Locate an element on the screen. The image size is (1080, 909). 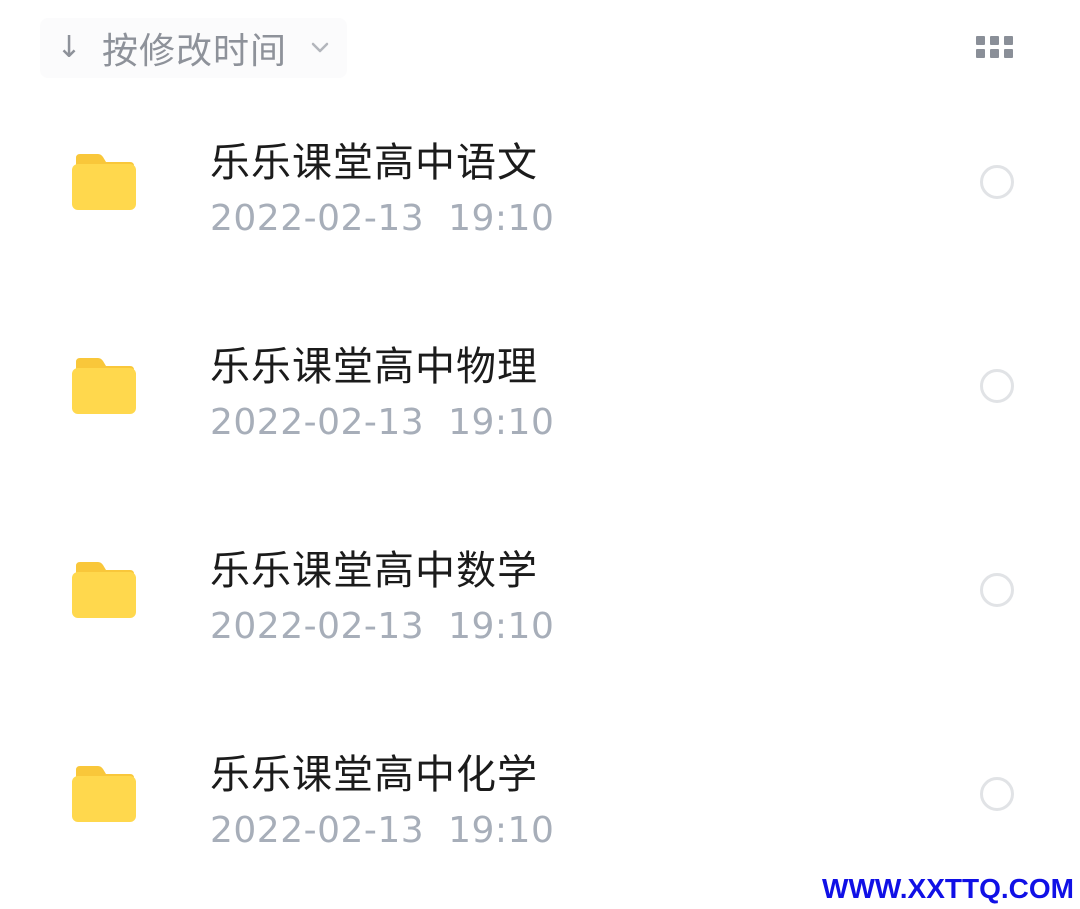
chevron-down-icon is located at coordinates (320, 48).